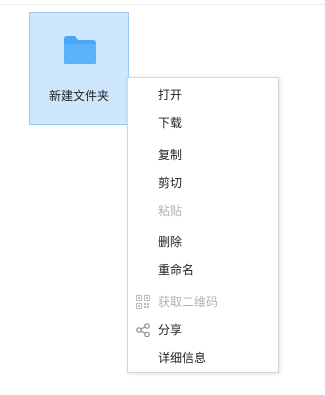 The image size is (325, 395). Describe the element at coordinates (170, 211) in the screenshot. I see `menu-item-paste: 粘贴` at that location.